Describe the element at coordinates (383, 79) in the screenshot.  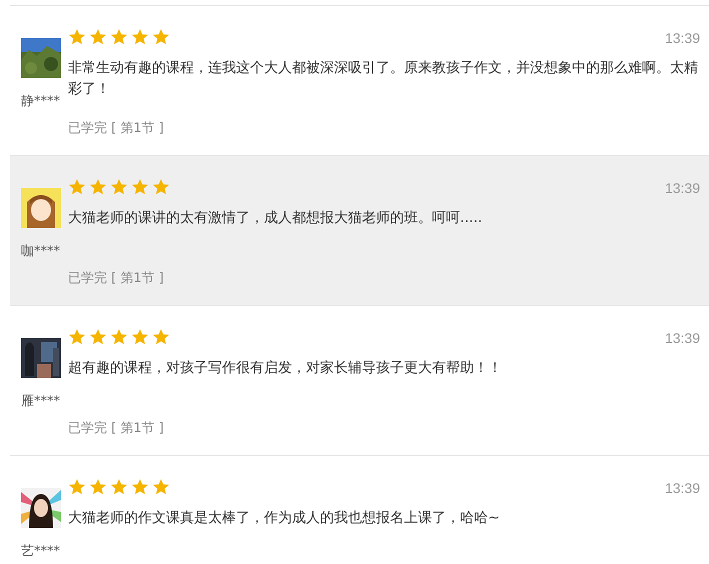
I see `review-text: 非常生动有趣的课程，连我这个大人都被深深吸引了。原来教孩子作文，并没想象中的那么难啊。太精彩了！` at that location.